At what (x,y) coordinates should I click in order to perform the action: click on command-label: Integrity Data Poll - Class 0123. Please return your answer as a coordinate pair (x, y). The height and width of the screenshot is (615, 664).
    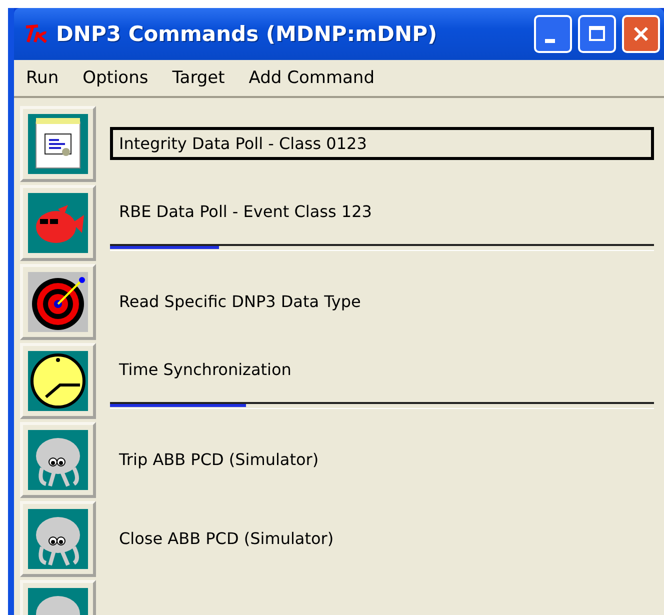
    Looking at the image, I should click on (382, 143).